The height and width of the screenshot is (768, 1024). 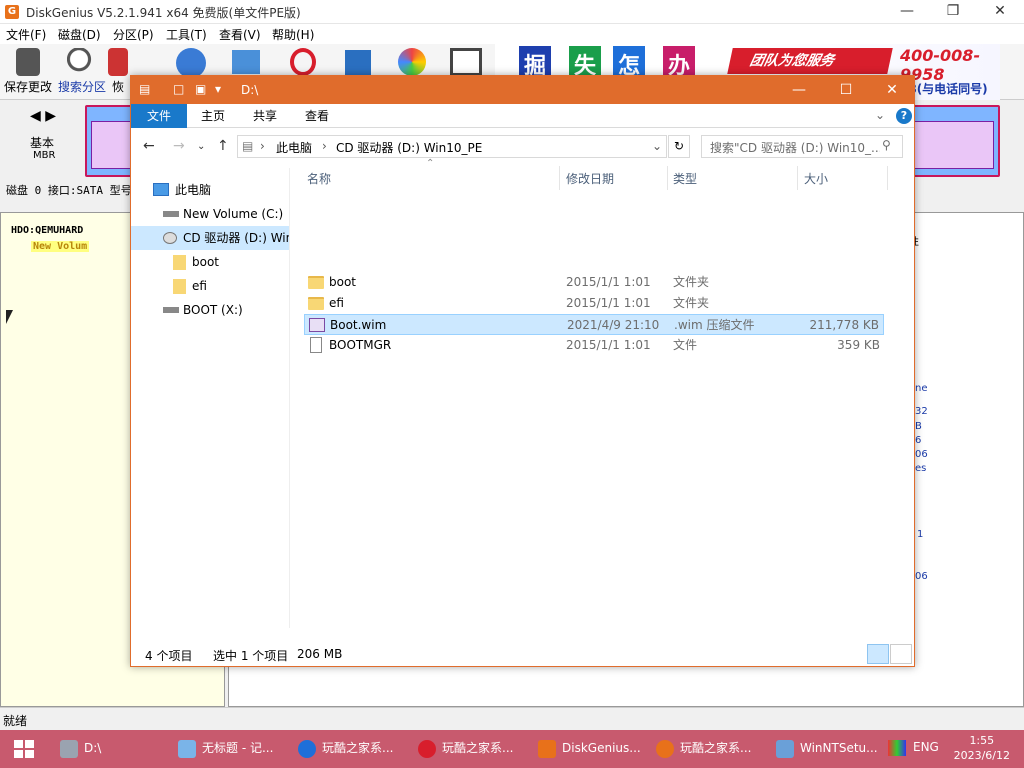 I want to click on file-type: 文件夹, so click(x=691, y=282).